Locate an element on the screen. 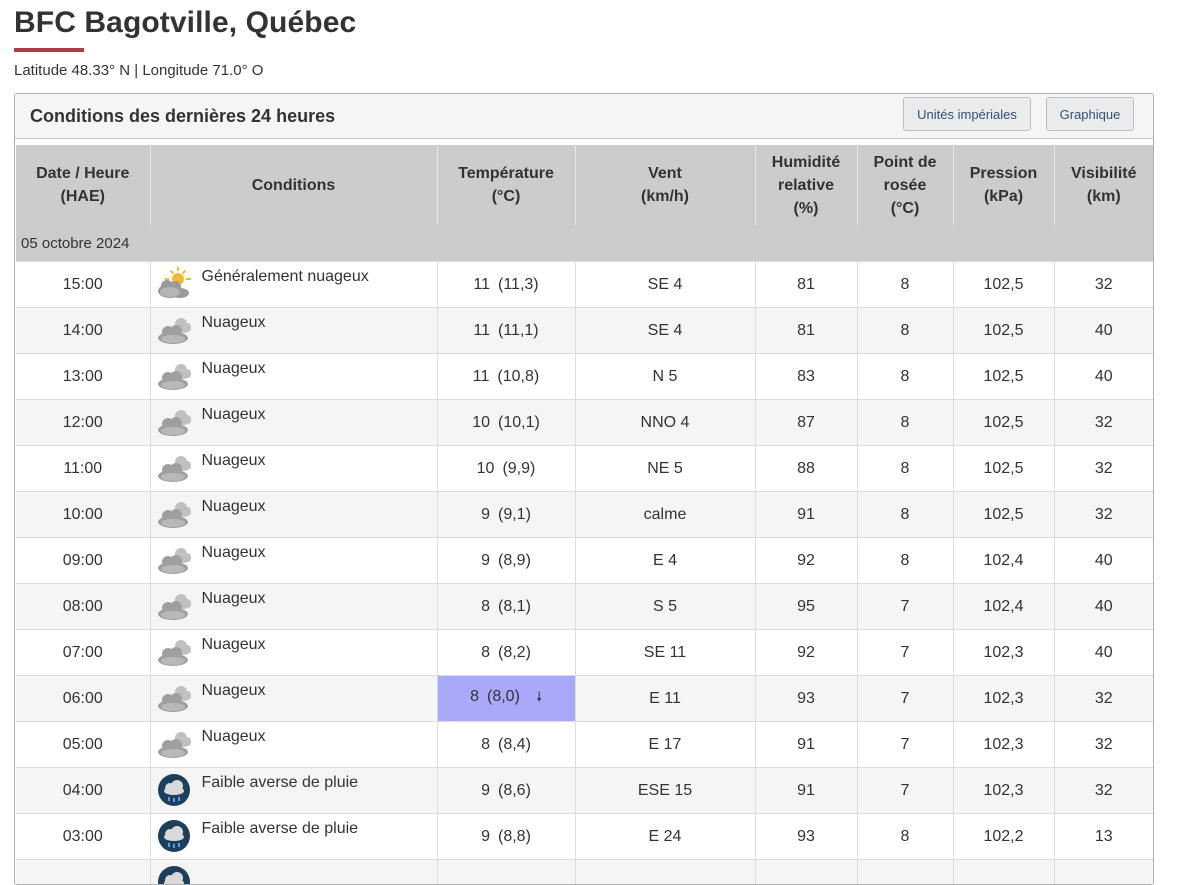 The width and height of the screenshot is (1189, 885). cell-time: 10:00 is located at coordinates (83, 515).